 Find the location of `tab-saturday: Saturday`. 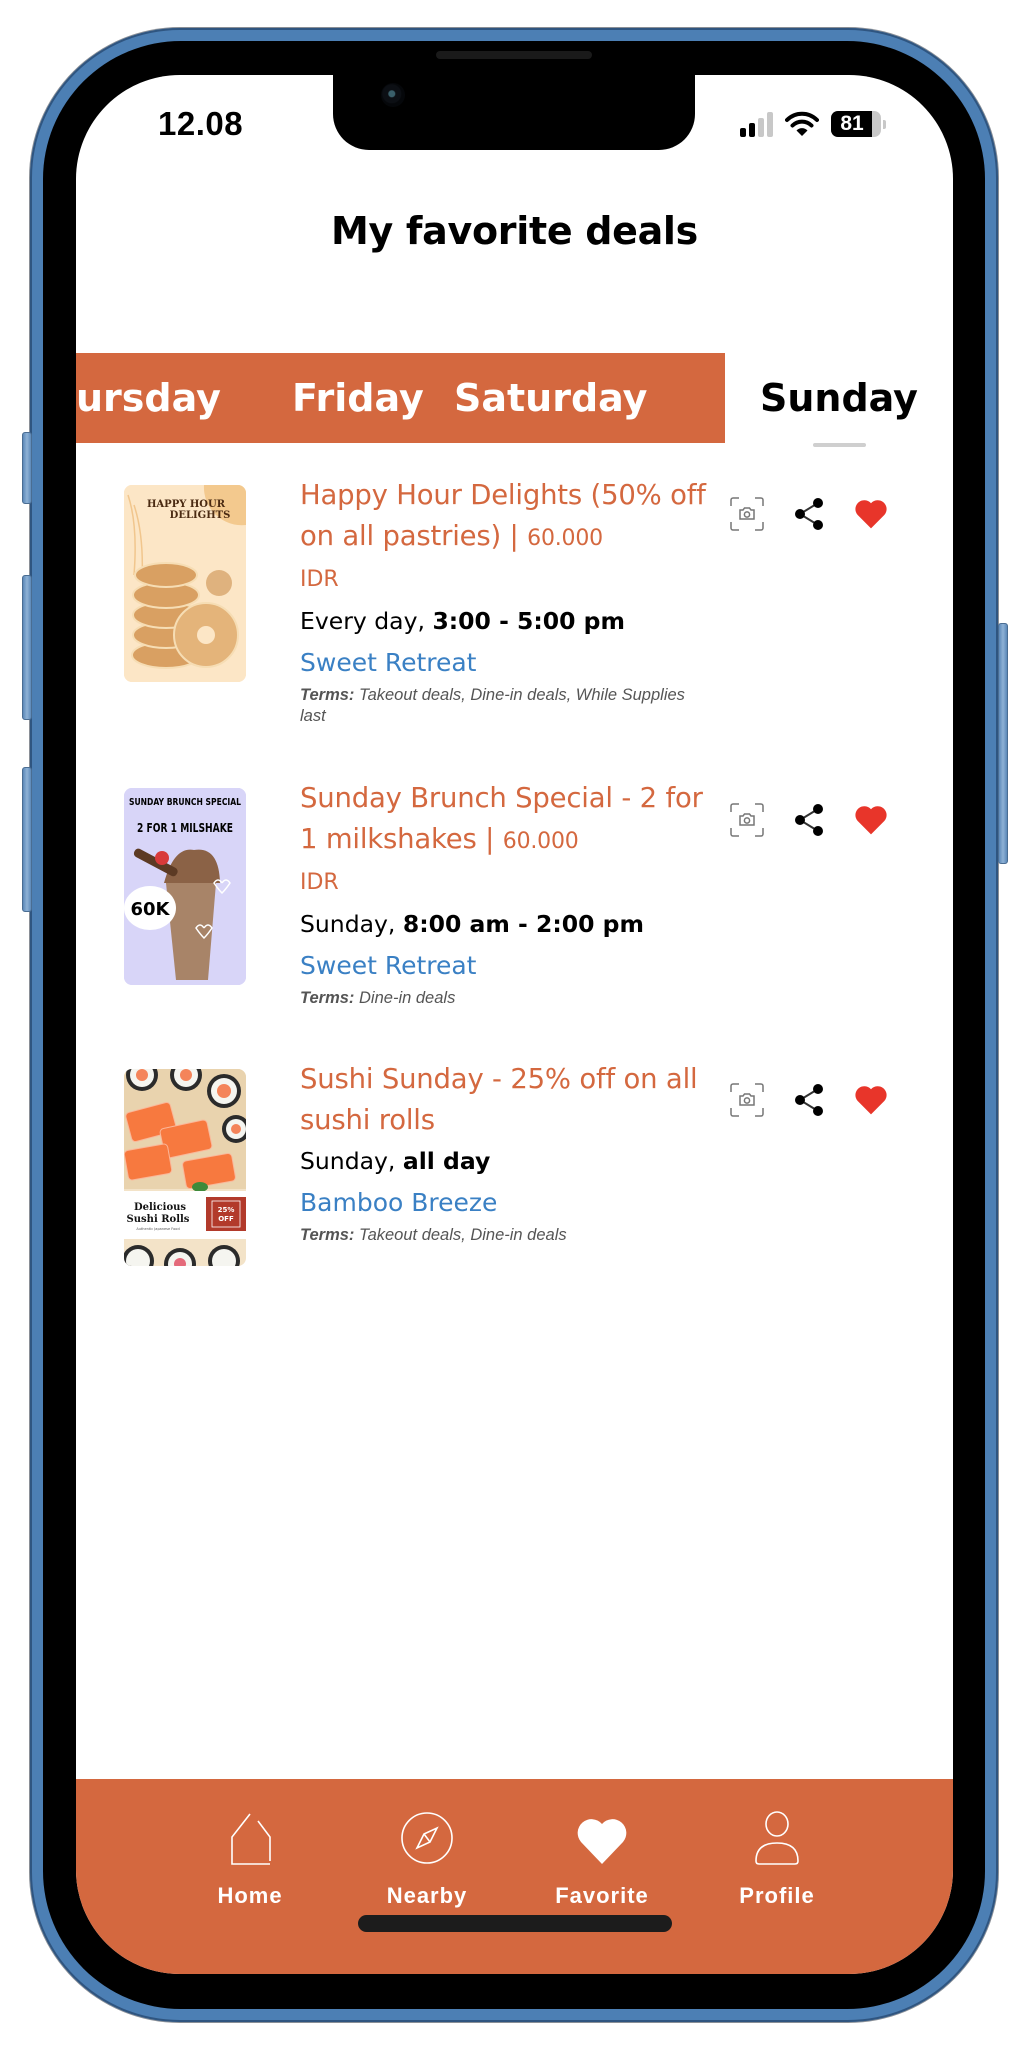

tab-saturday: Saturday is located at coordinates (550, 398).